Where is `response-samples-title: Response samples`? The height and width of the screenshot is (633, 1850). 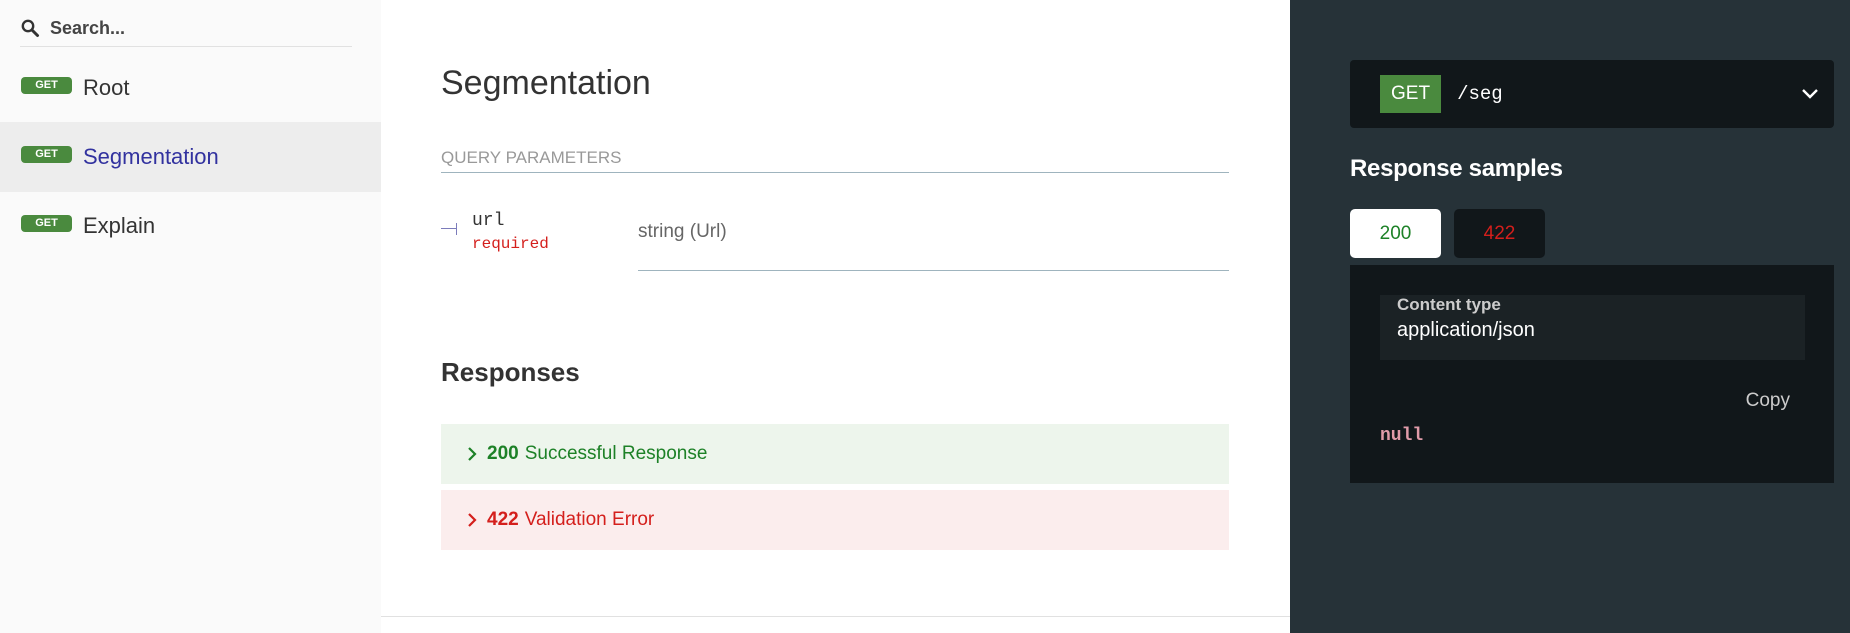
response-samples-title: Response samples is located at coordinates (1456, 168).